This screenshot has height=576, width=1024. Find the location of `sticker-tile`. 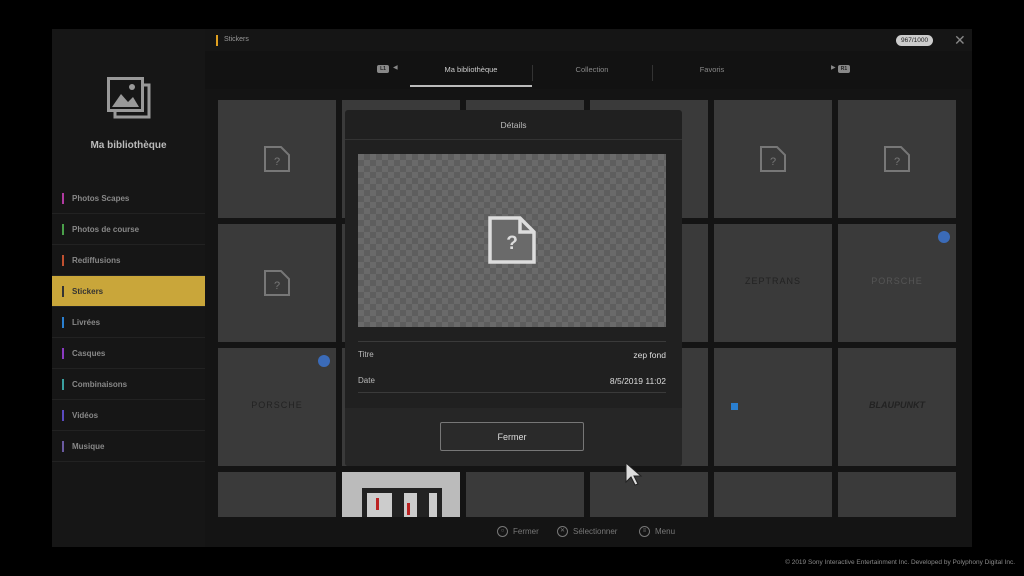

sticker-tile is located at coordinates (773, 407).